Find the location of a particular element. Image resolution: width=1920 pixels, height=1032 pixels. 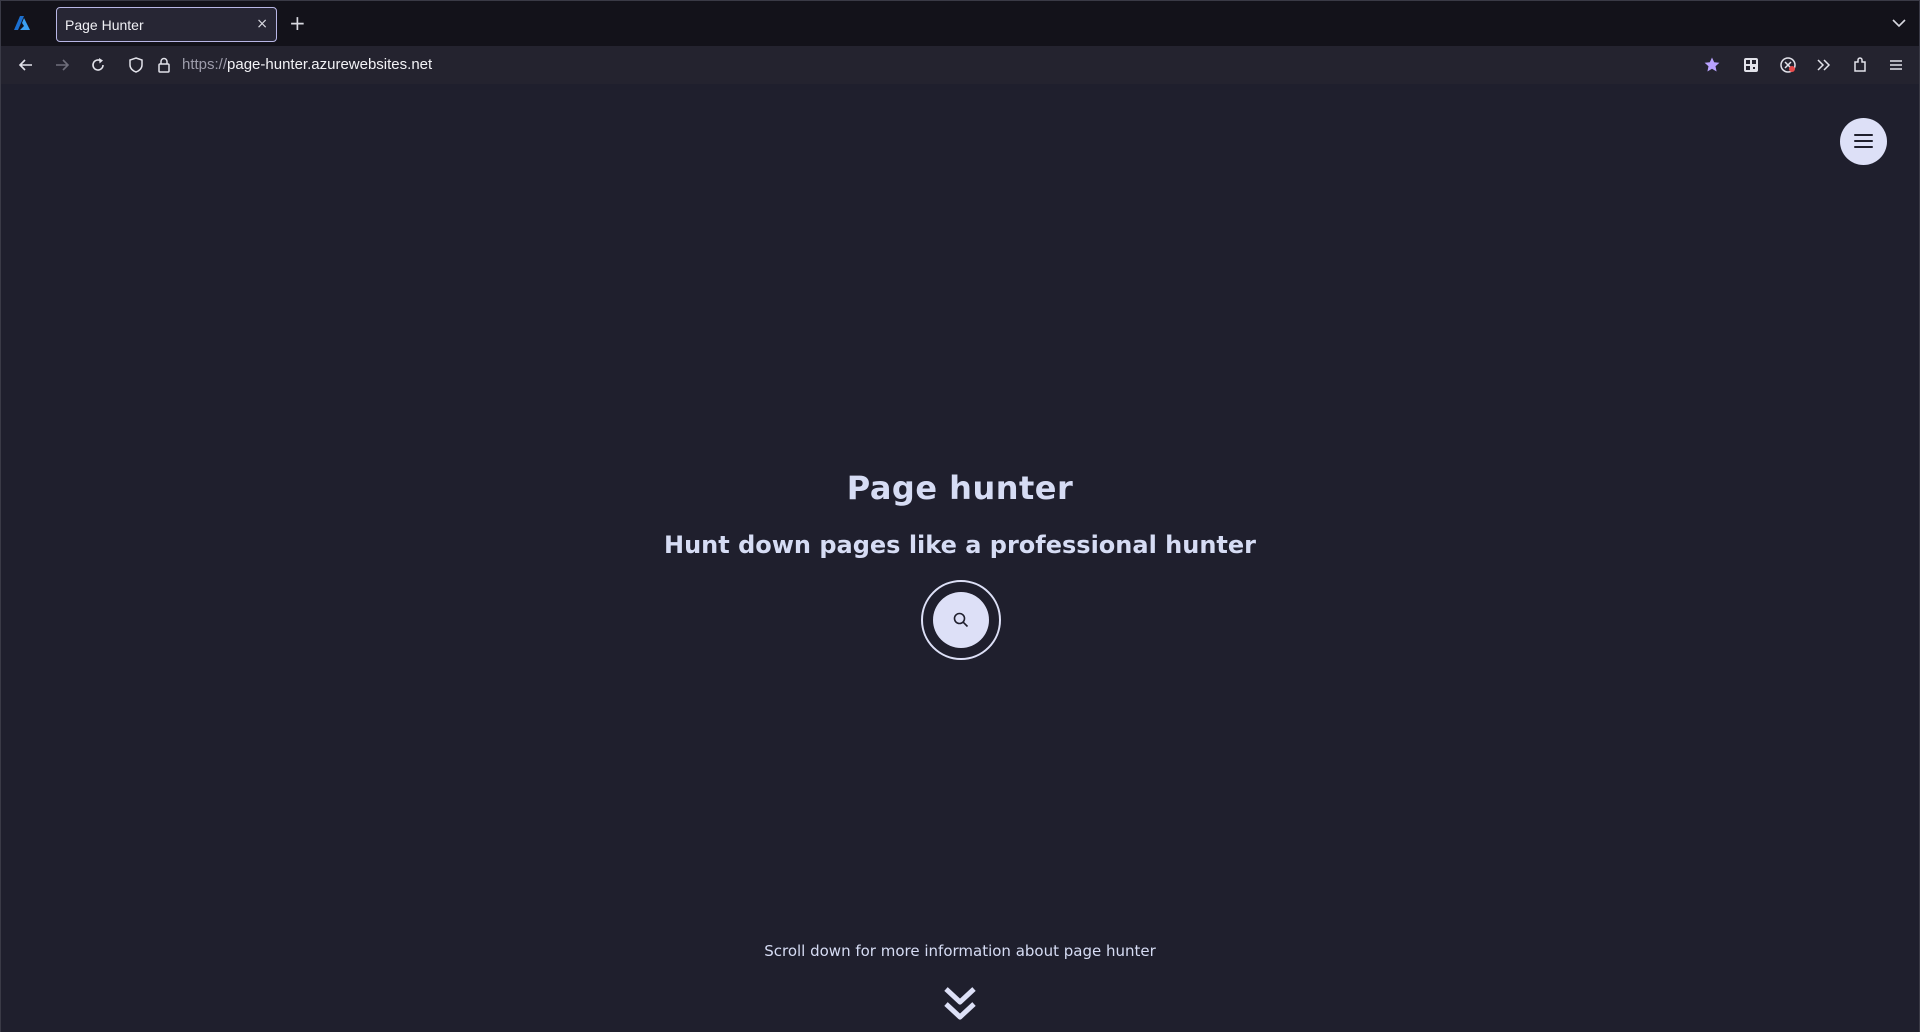

new-tab-button: + is located at coordinates (297, 23).